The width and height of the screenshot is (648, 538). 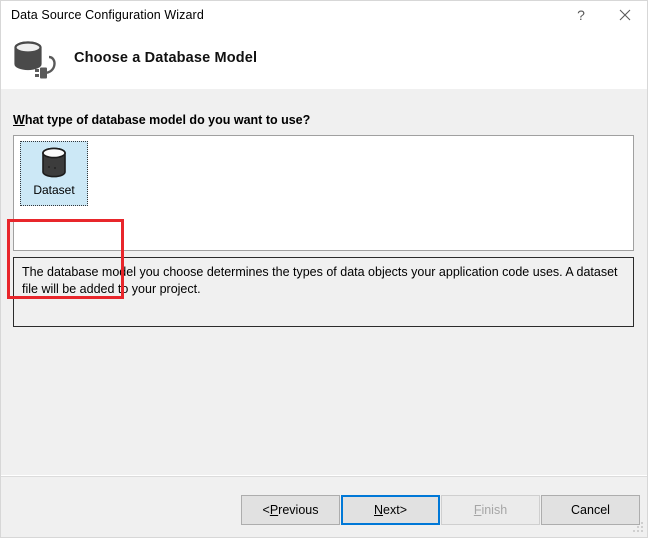 I want to click on cancel-button: Cancel, so click(x=590, y=510).